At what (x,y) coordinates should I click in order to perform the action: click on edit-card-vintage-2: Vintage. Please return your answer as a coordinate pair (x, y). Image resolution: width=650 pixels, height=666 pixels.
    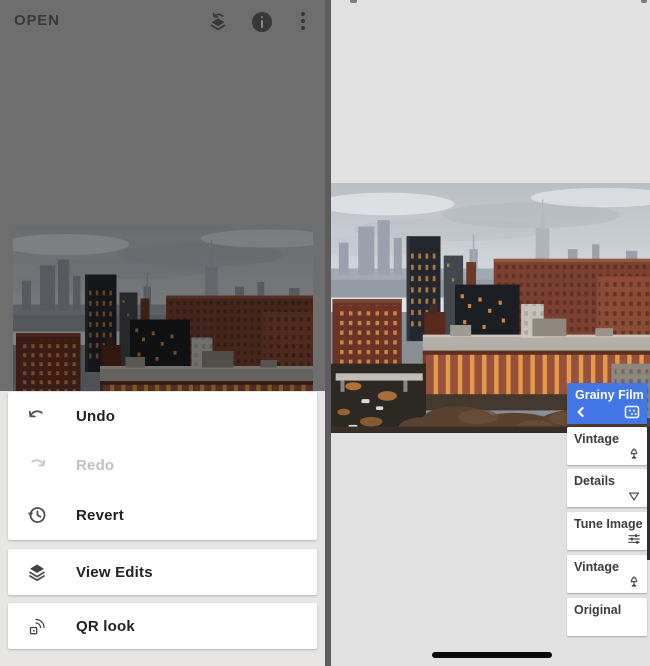
    Looking at the image, I should click on (607, 574).